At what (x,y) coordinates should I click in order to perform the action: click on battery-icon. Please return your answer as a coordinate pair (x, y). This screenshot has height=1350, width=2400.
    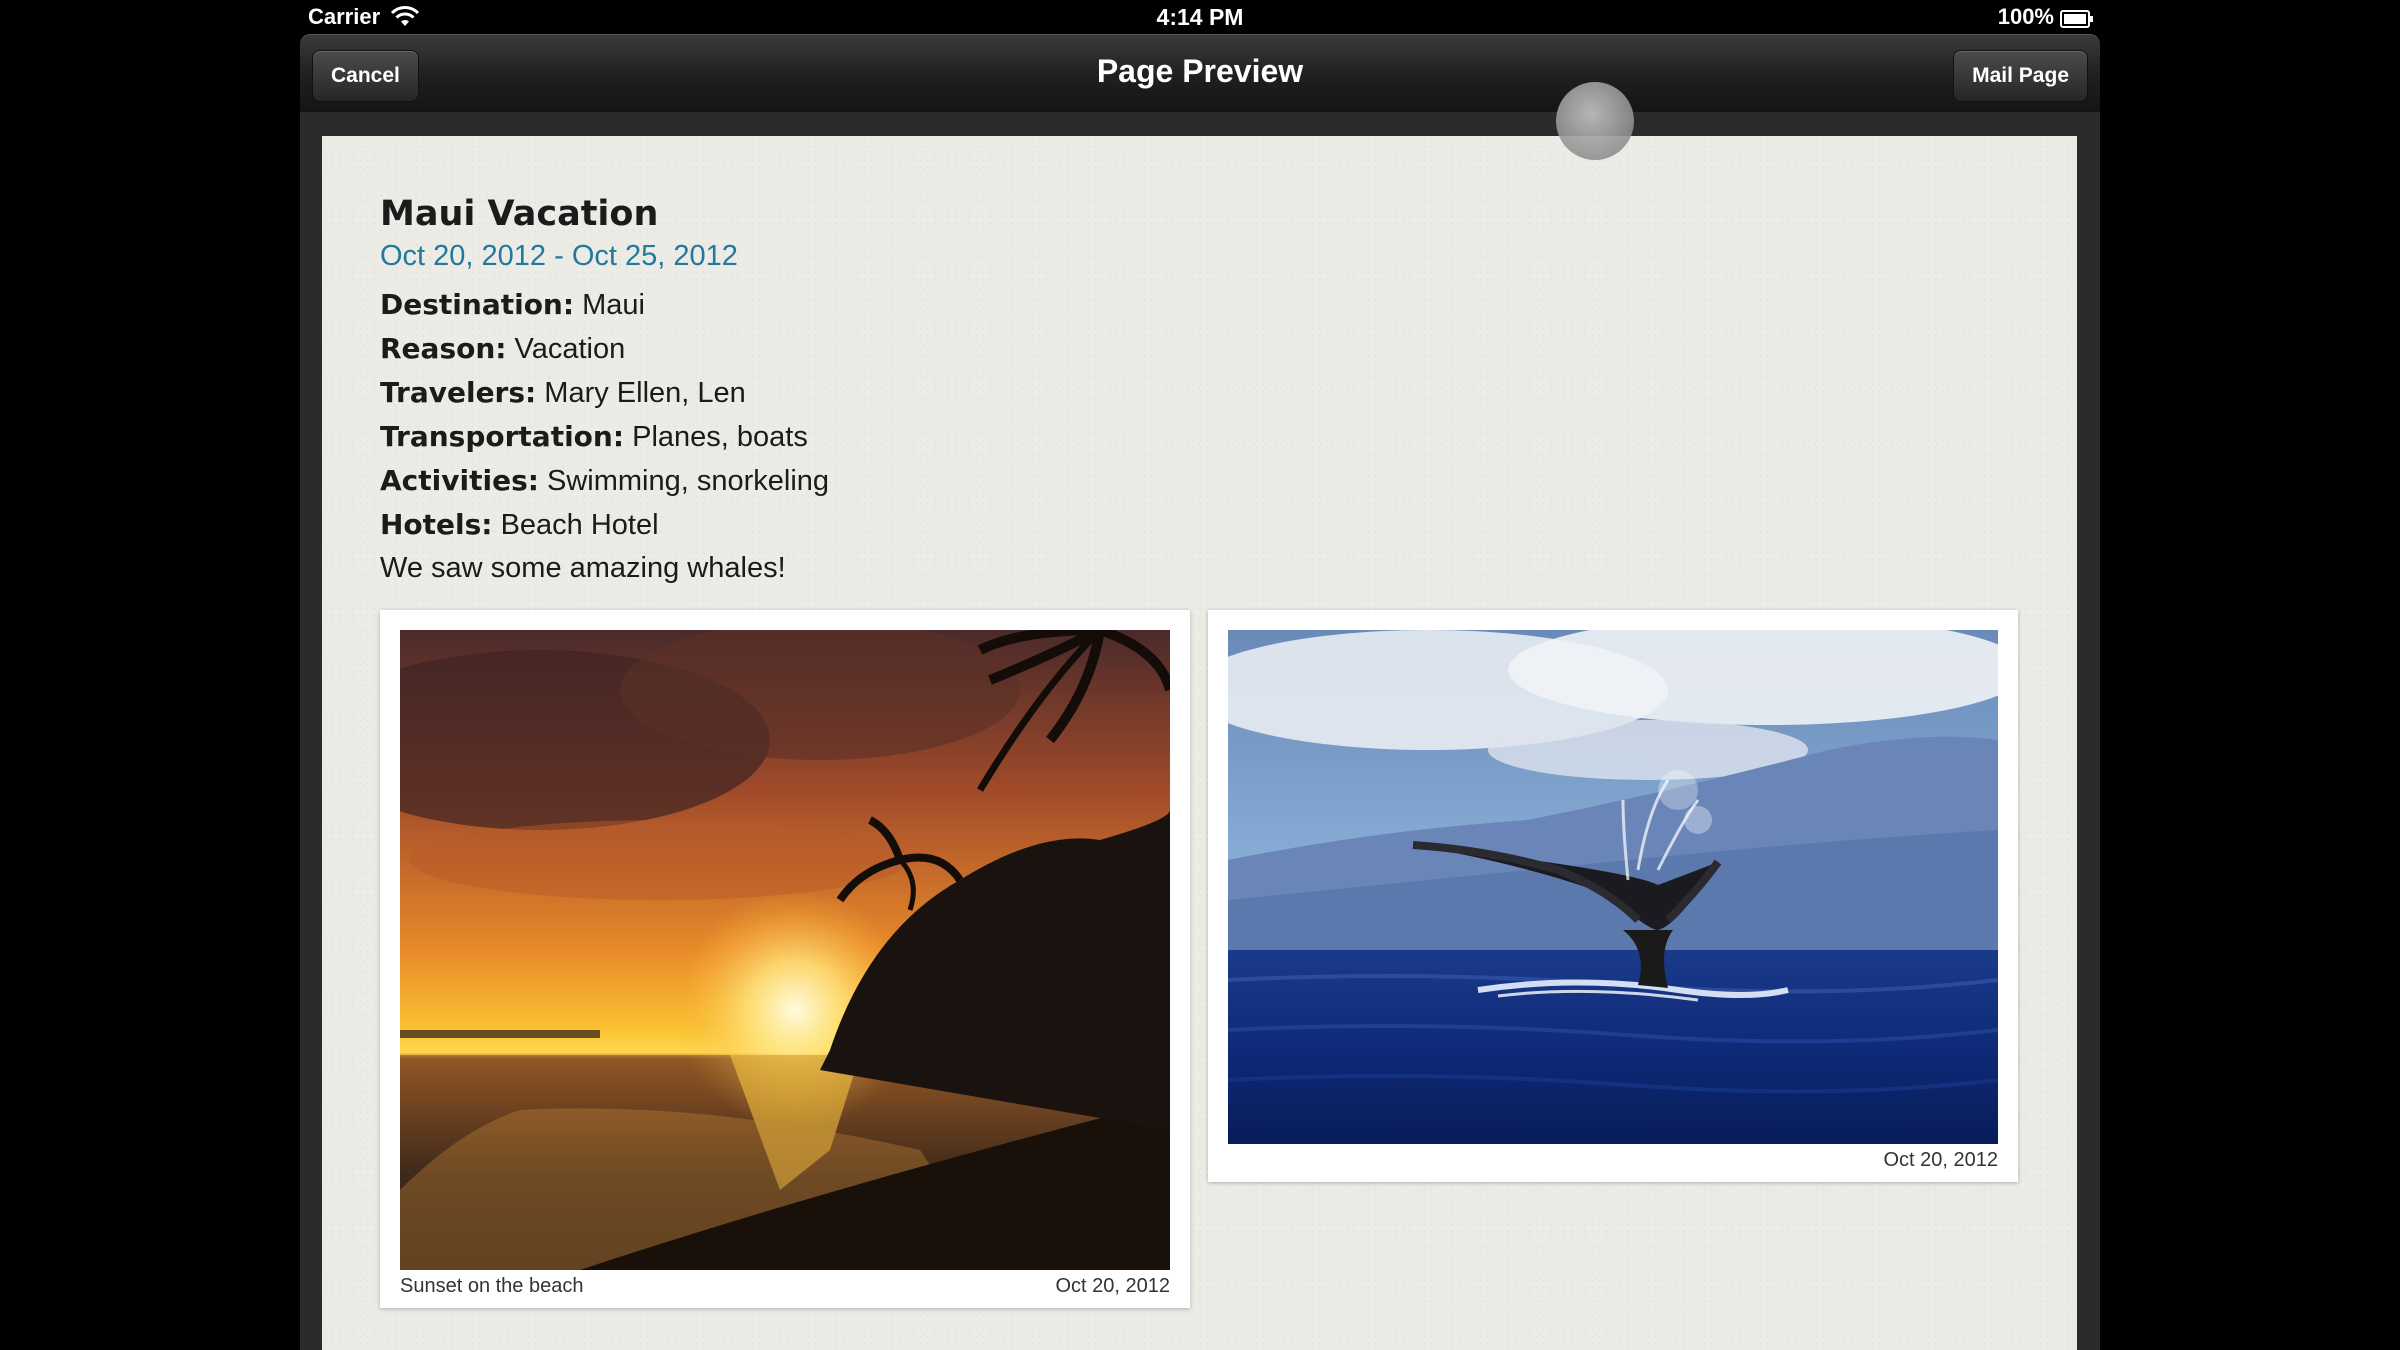
    Looking at the image, I should click on (2077, 18).